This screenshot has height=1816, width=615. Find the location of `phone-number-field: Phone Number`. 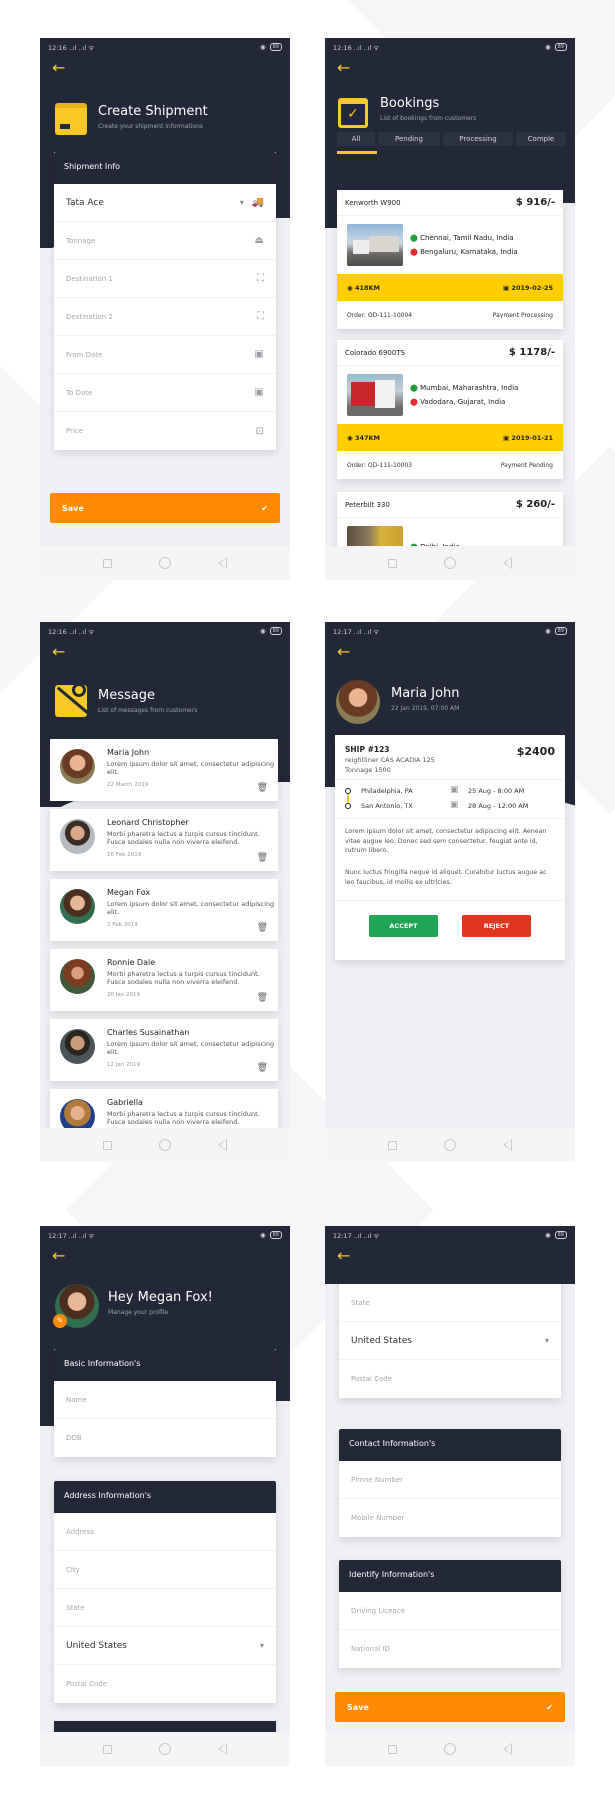

phone-number-field: Phone Number is located at coordinates (450, 1480).